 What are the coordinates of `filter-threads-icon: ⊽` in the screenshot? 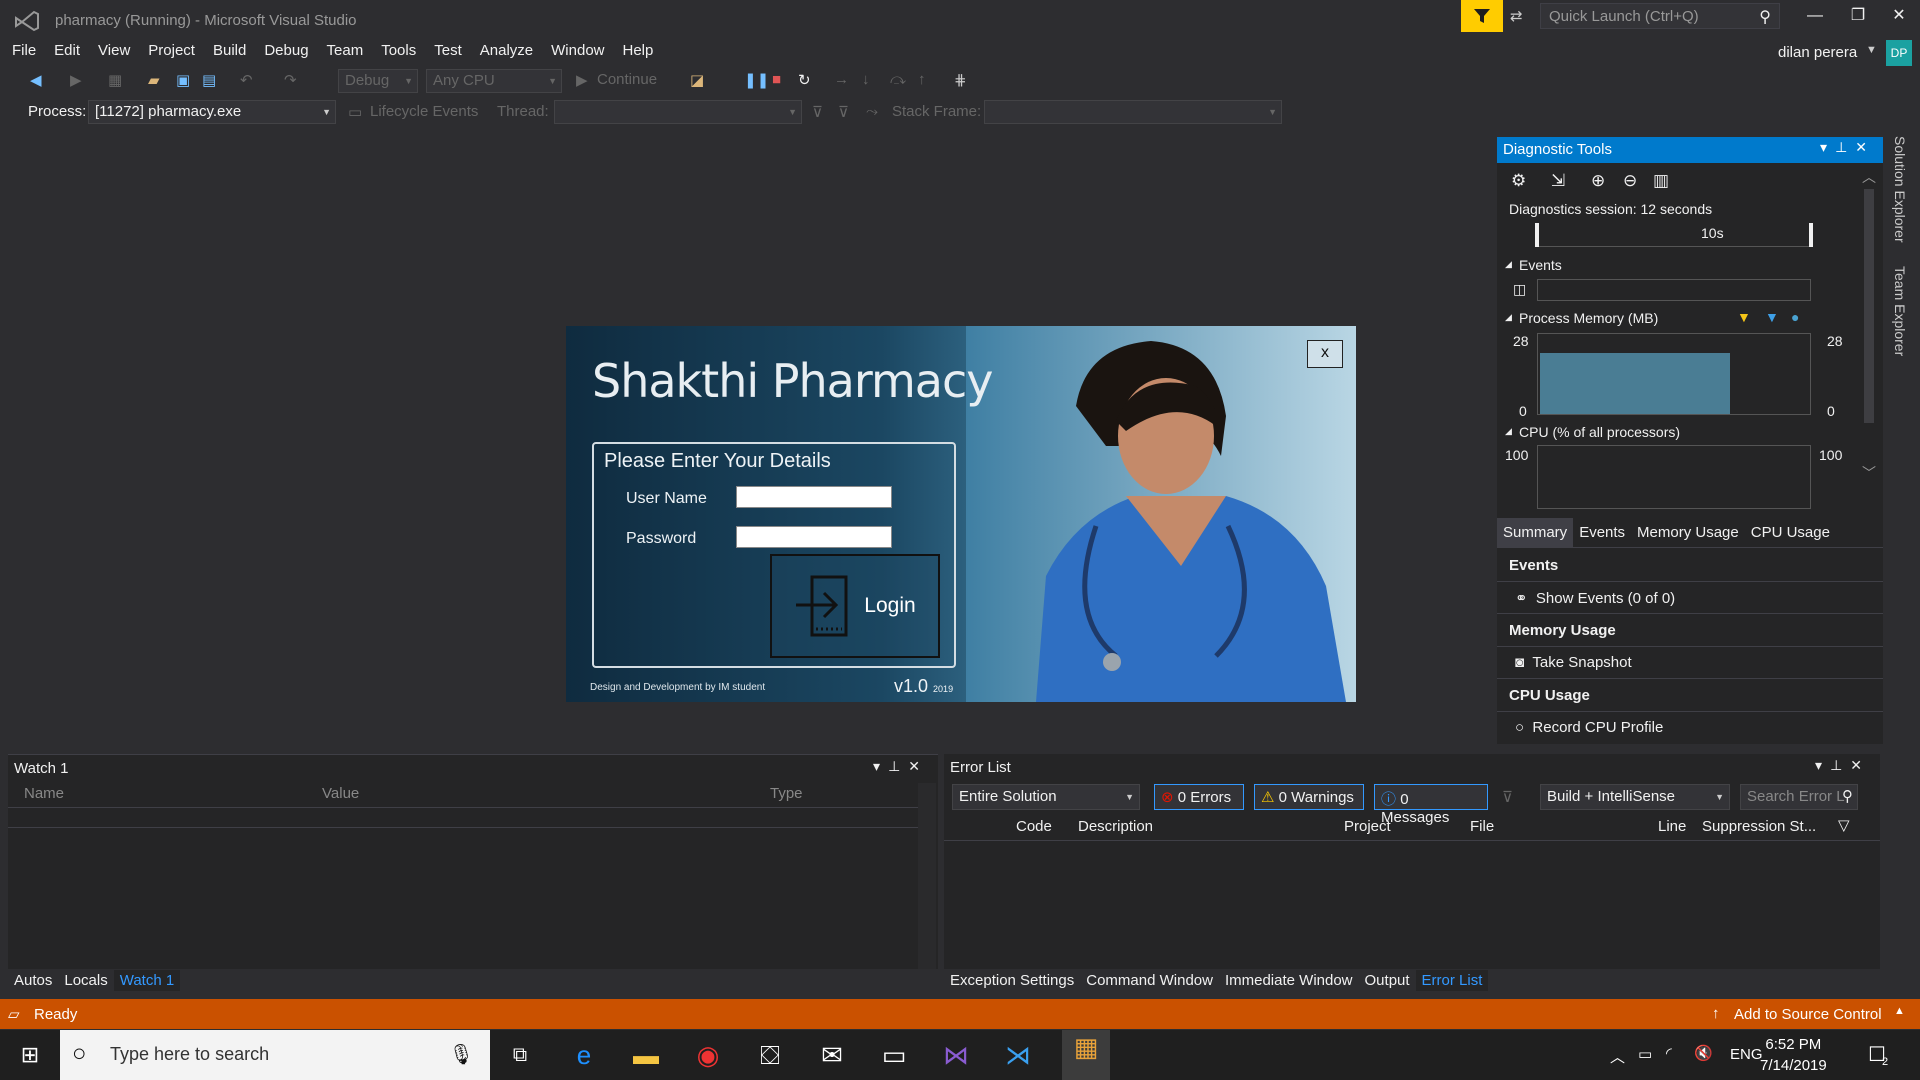 It's located at (817, 112).